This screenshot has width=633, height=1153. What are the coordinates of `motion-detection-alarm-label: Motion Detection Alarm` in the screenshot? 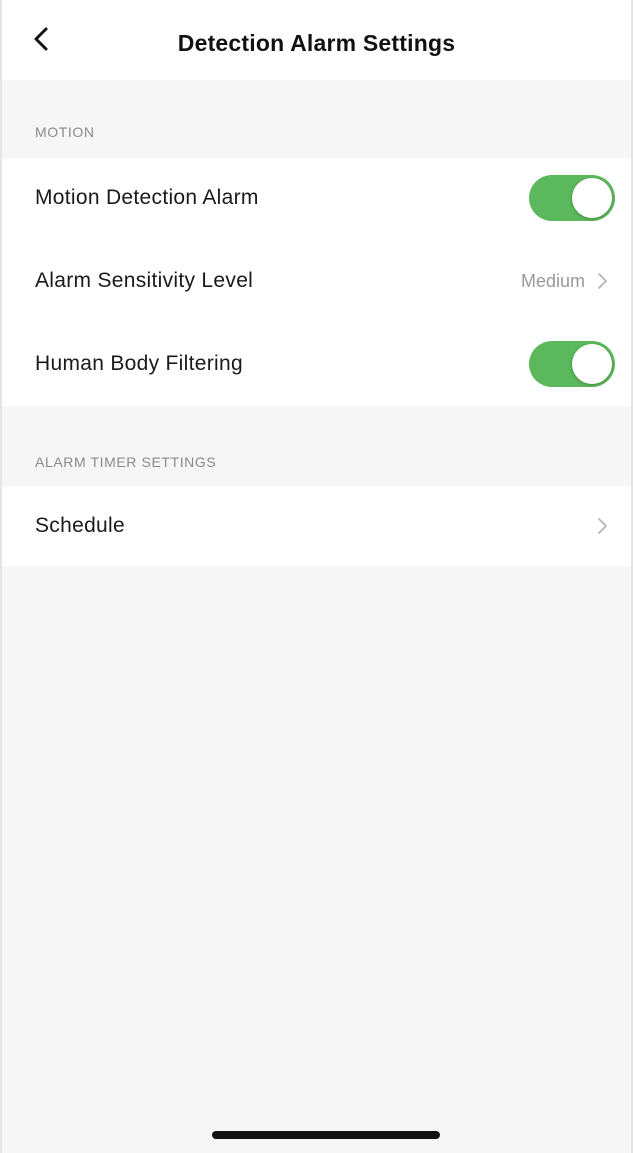 It's located at (147, 197).